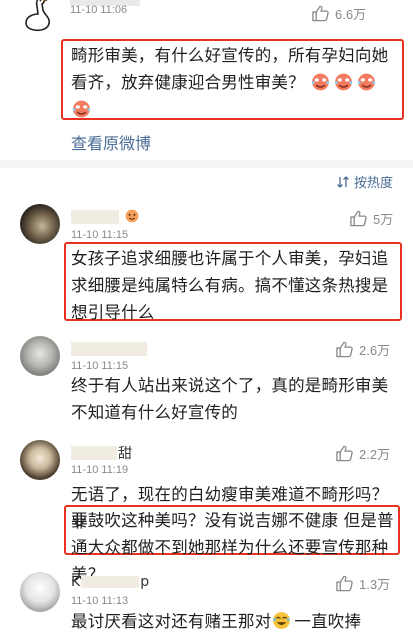 The width and height of the screenshot is (413, 640). Describe the element at coordinates (171, 621) in the screenshot. I see `comment-text-before: 最讨厌看这对还有赌王那对` at that location.